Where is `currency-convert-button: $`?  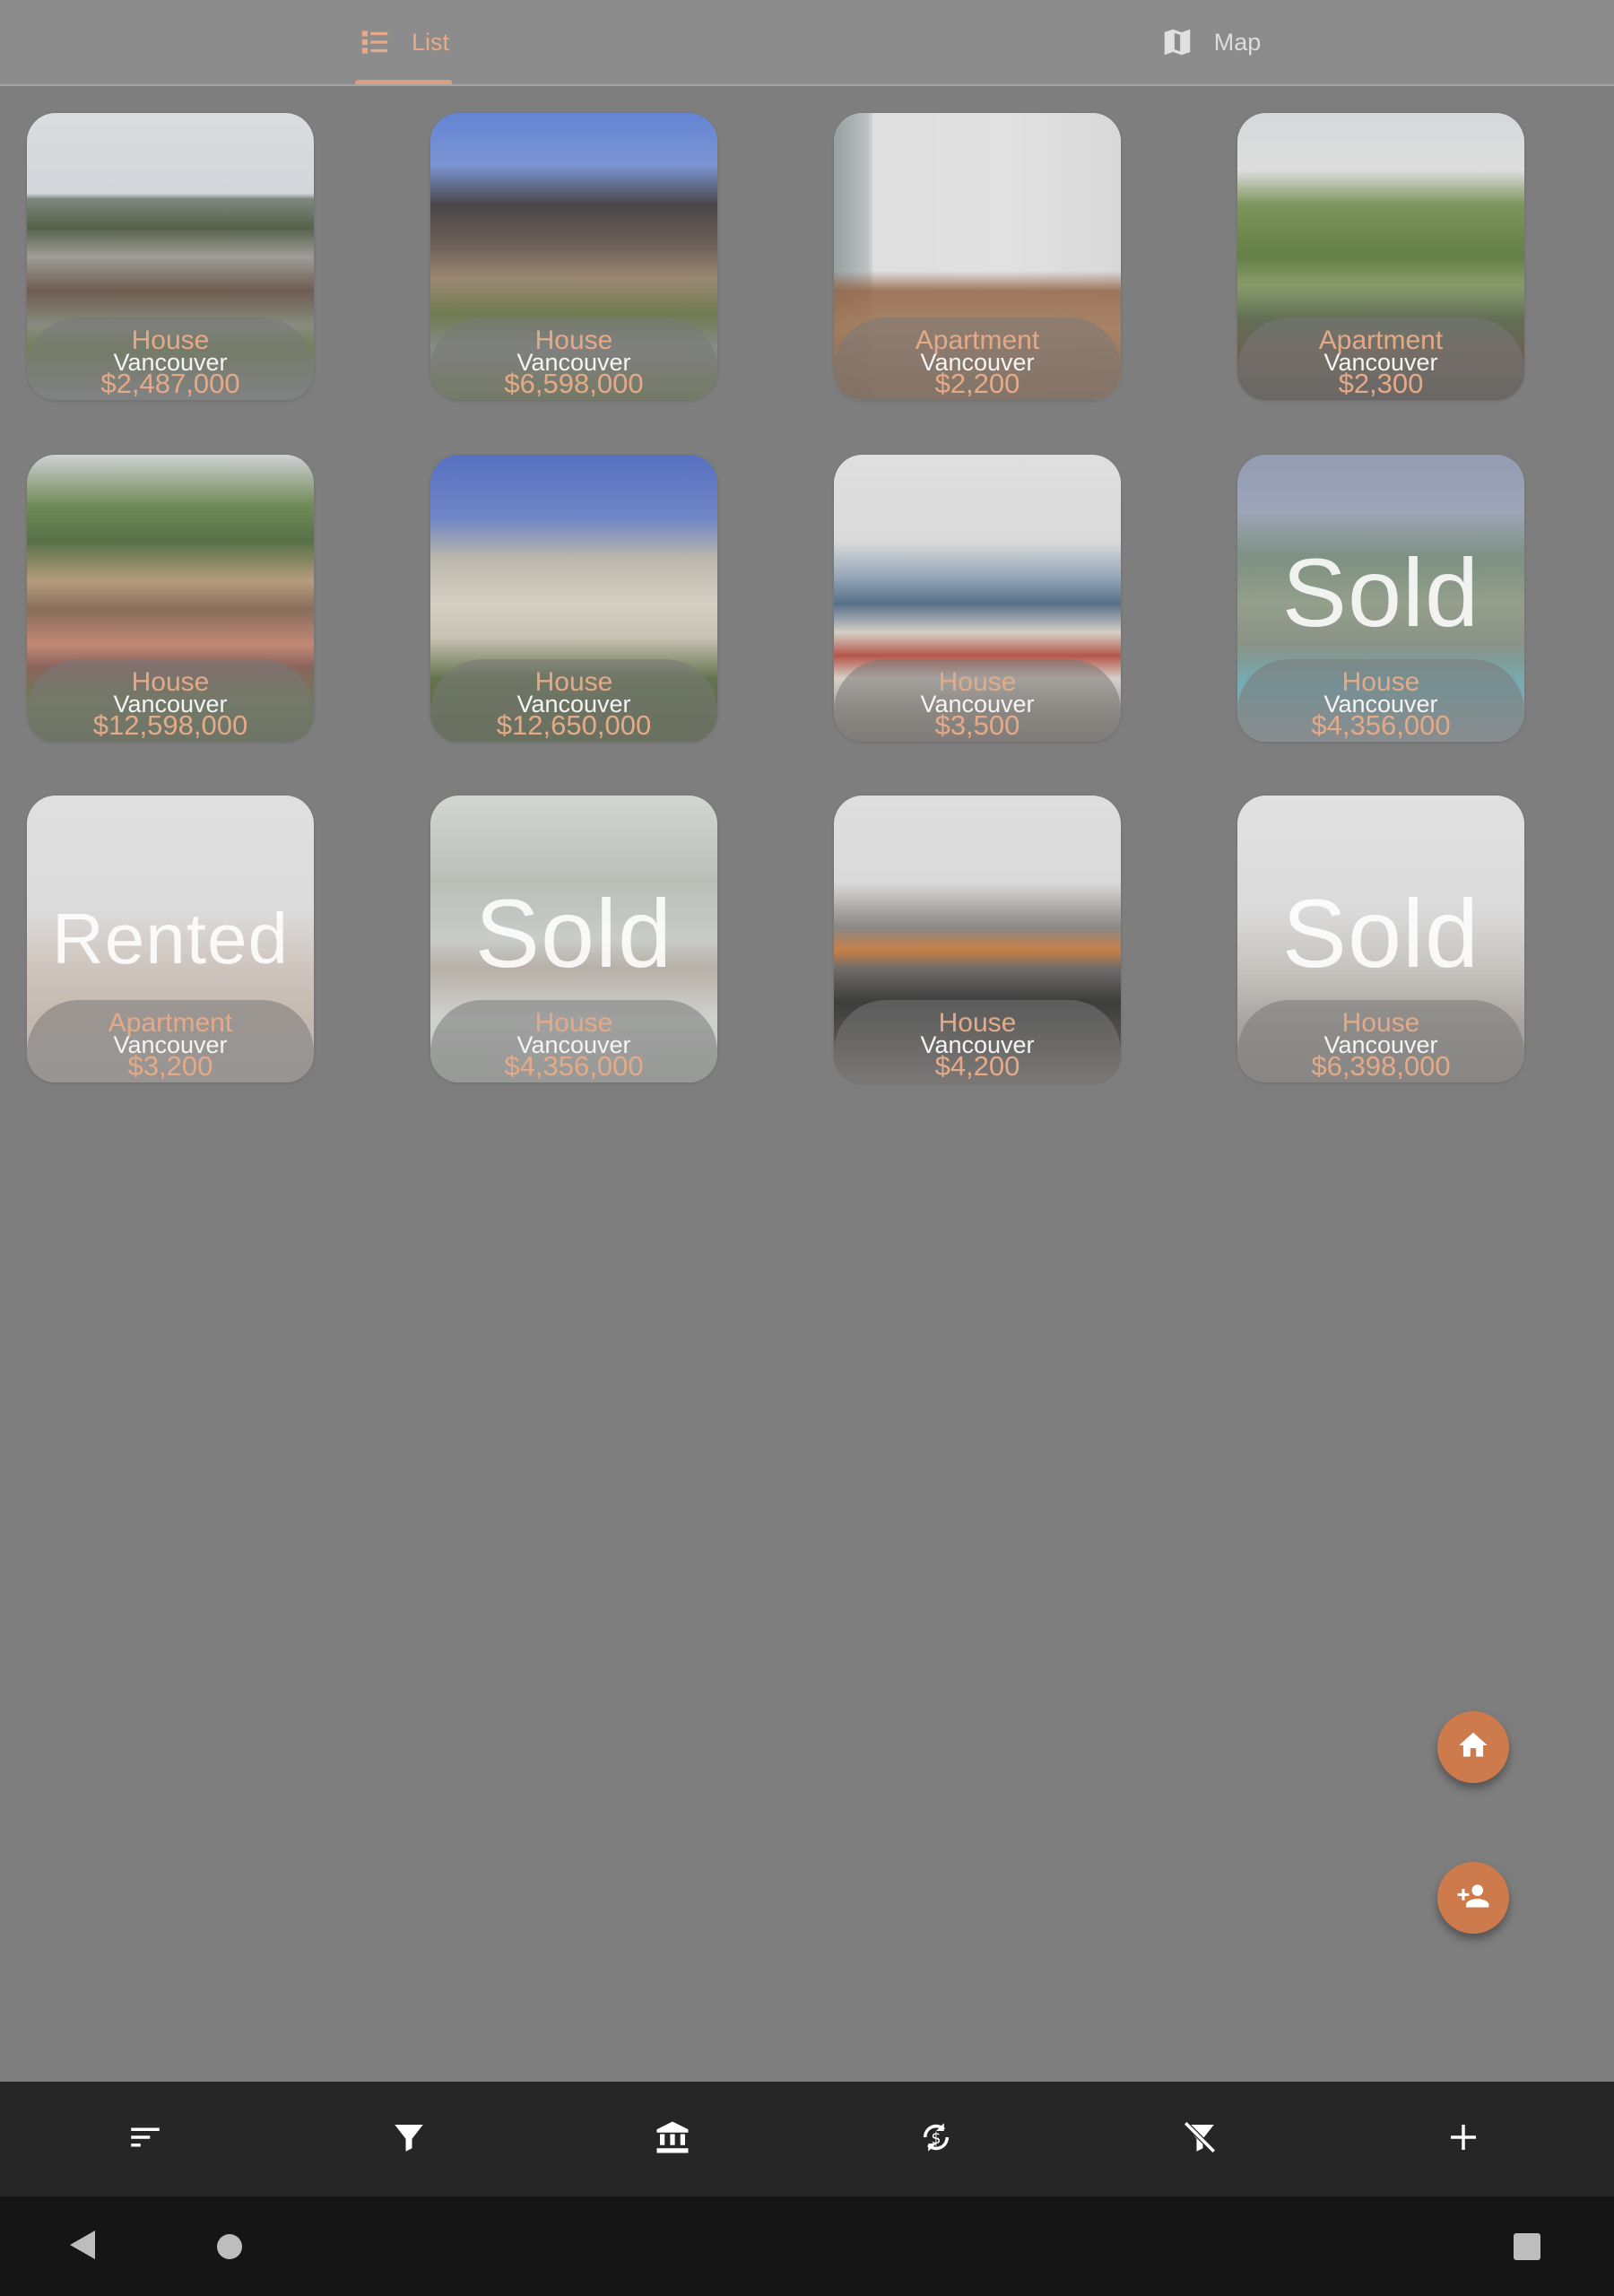 currency-convert-button: $ is located at coordinates (936, 2139).